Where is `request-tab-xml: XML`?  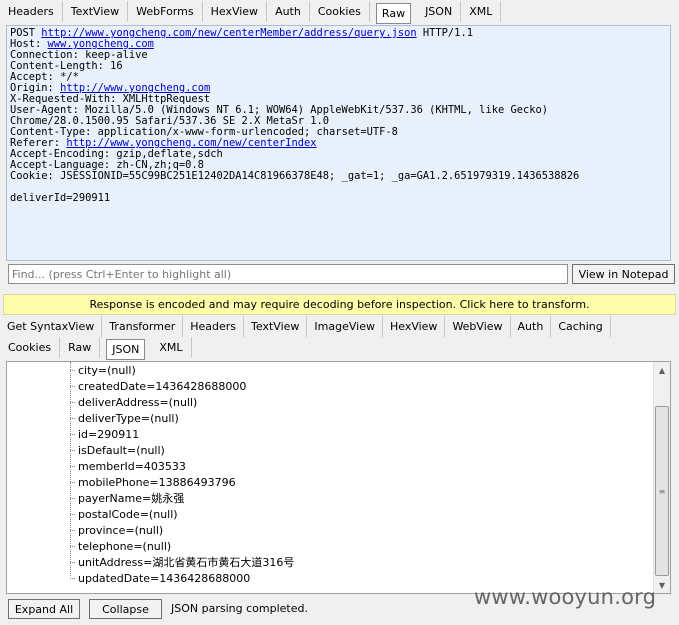
request-tab-xml: XML is located at coordinates (481, 11).